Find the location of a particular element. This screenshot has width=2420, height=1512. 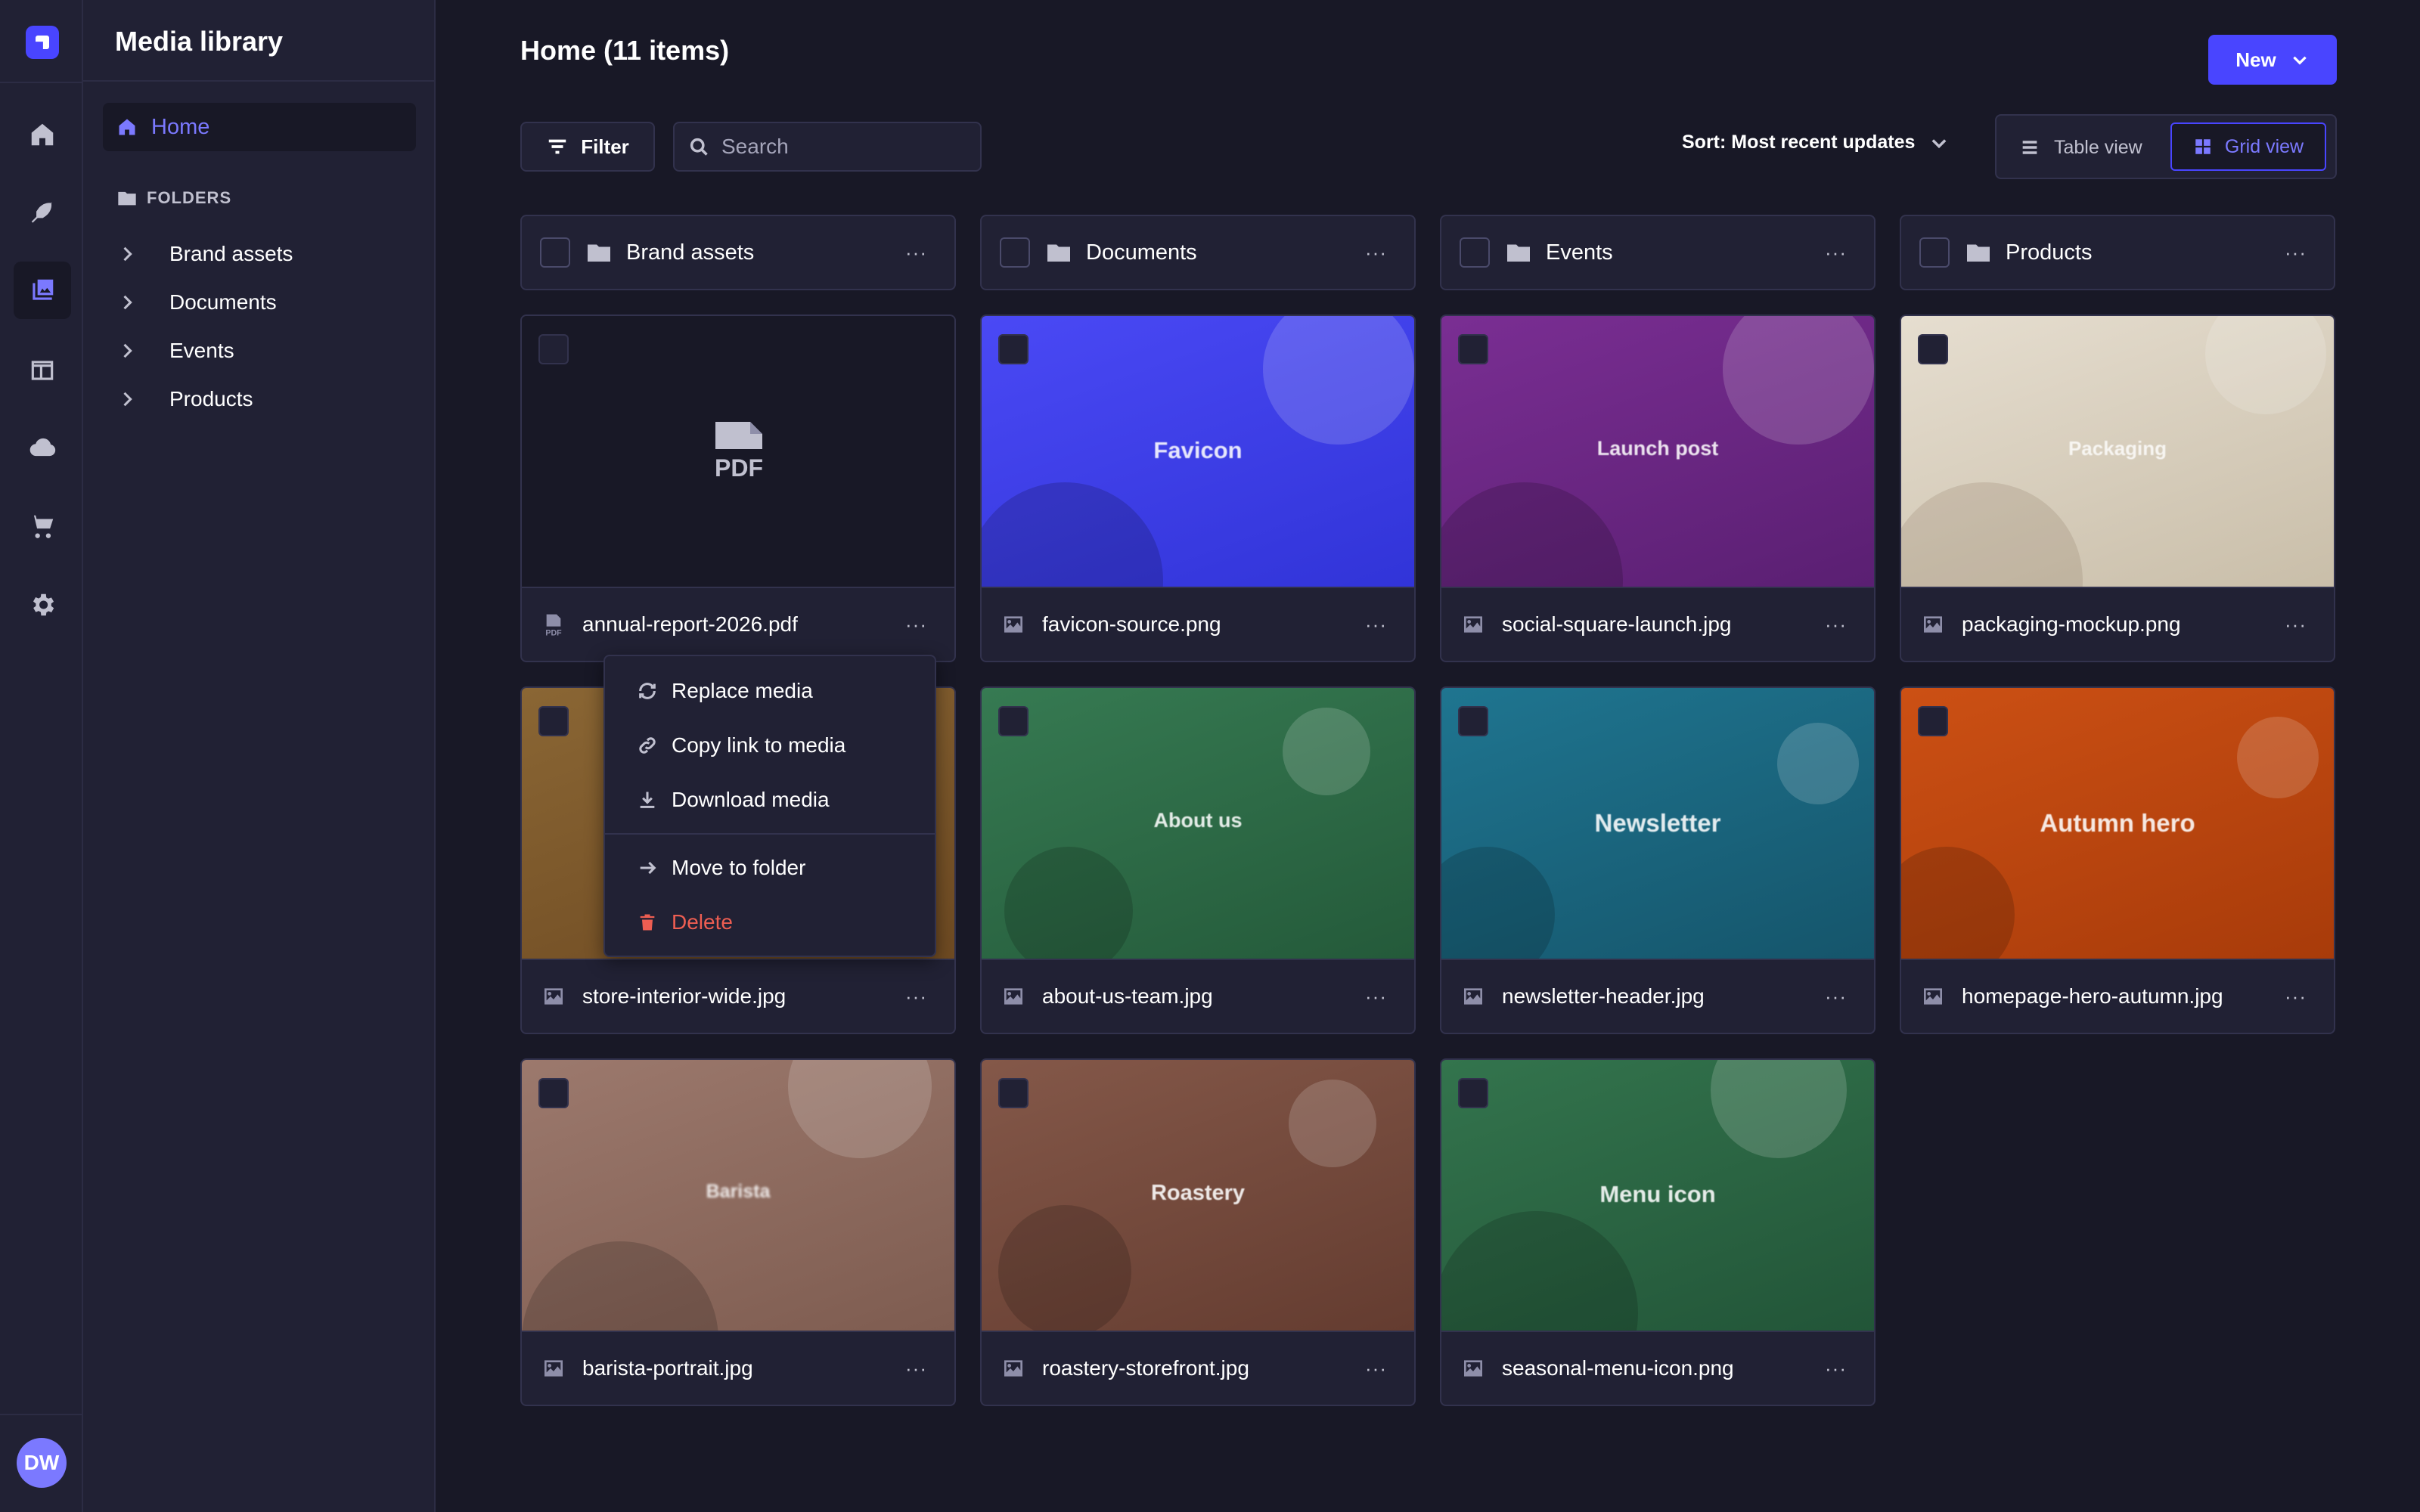

folder-card: Events ··· is located at coordinates (1658, 253).